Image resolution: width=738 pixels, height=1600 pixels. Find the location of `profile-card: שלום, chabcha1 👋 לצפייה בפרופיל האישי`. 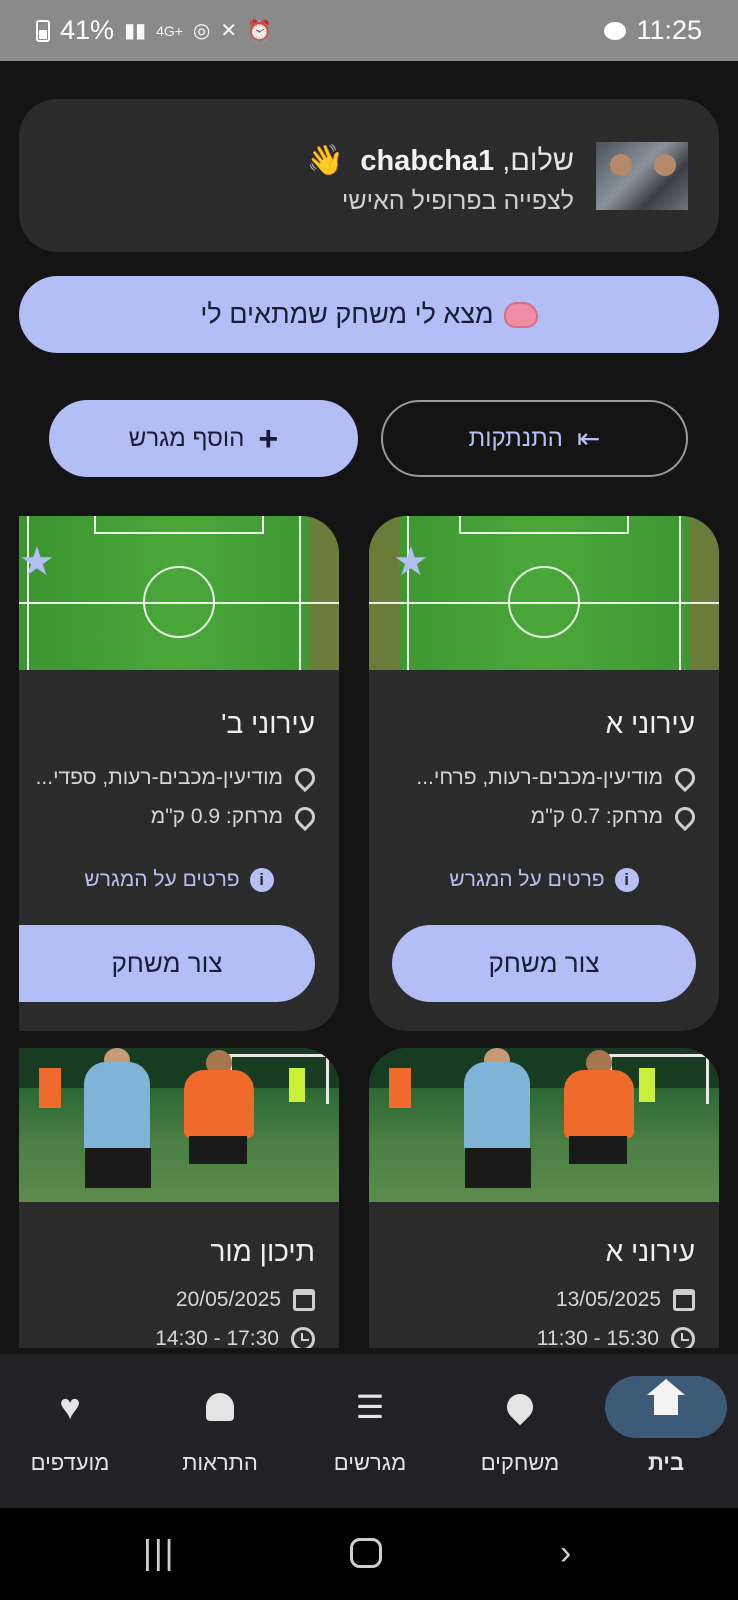

profile-card: שלום, chabcha1 👋 לצפייה בפרופיל האישי is located at coordinates (369, 175).